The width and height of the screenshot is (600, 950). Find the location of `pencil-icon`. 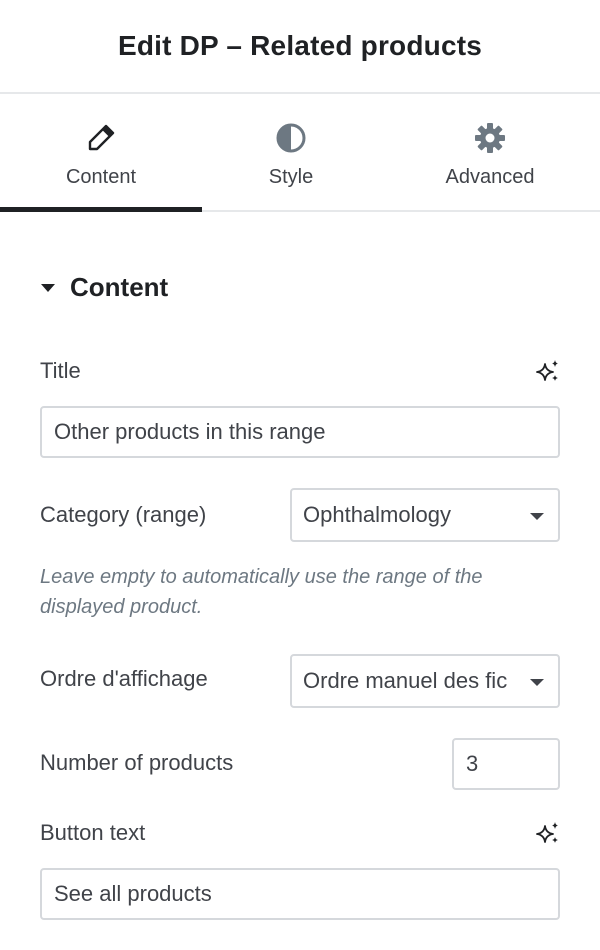

pencil-icon is located at coordinates (101, 137).